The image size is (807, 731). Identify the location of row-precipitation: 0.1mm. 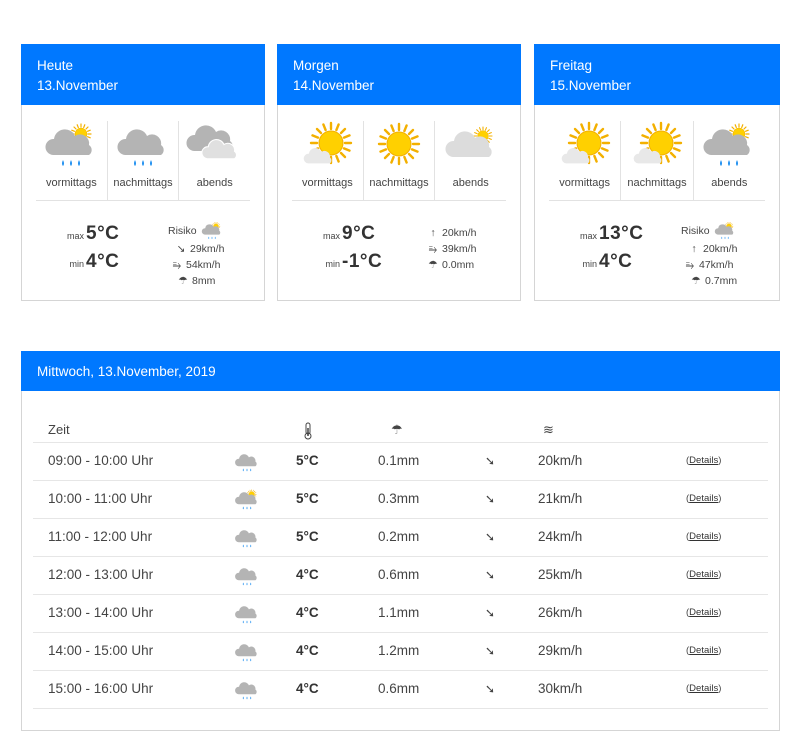
(399, 460).